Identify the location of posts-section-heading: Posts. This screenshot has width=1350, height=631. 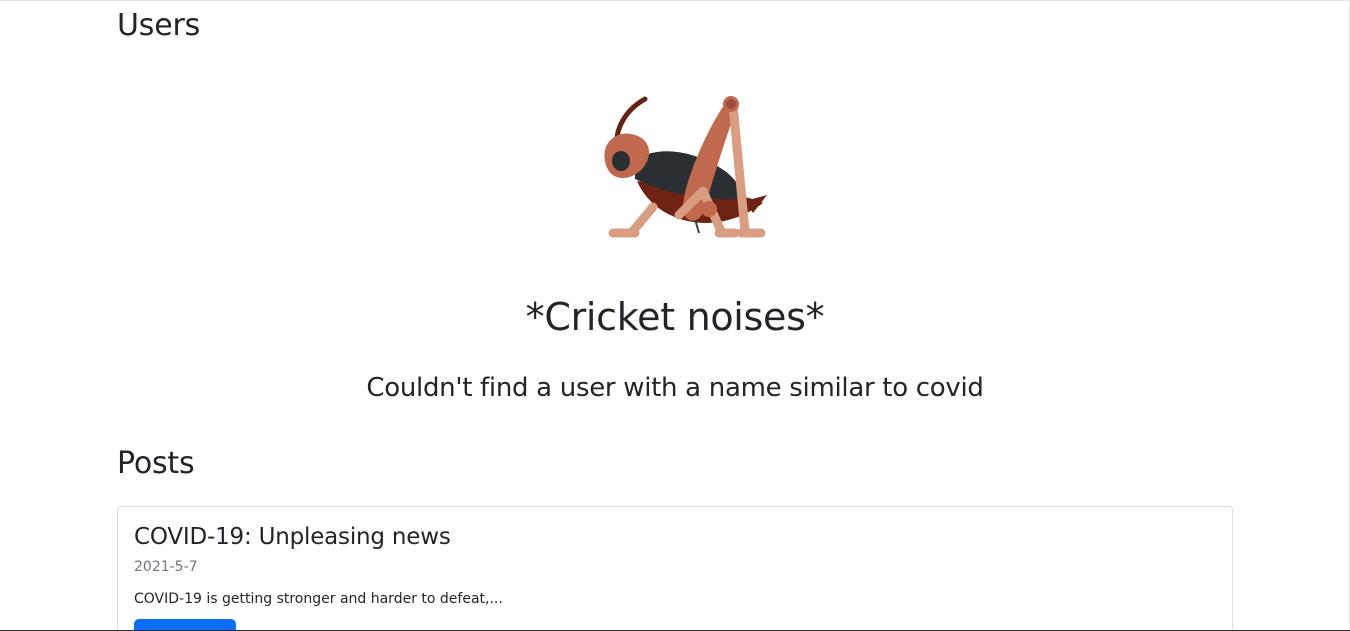
(156, 463).